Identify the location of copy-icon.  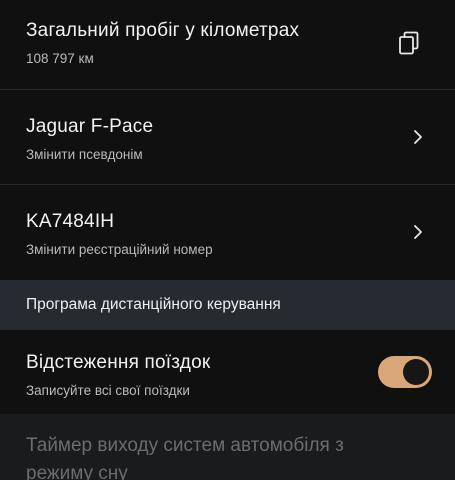
(409, 43).